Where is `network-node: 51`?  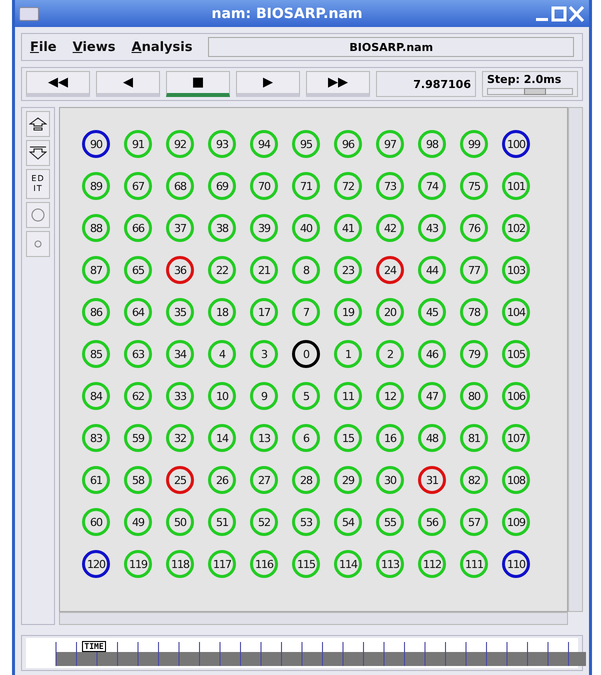
network-node: 51 is located at coordinates (222, 522).